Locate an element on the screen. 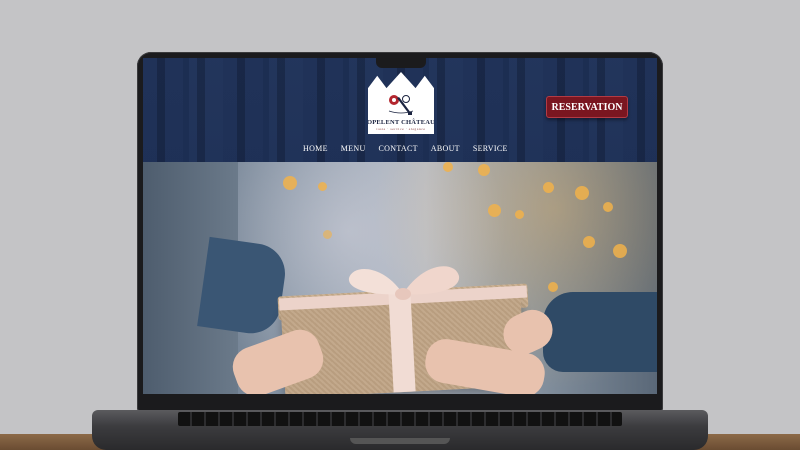 Image resolution: width=800 pixels, height=450 pixels. left-sleeve is located at coordinates (243, 287).